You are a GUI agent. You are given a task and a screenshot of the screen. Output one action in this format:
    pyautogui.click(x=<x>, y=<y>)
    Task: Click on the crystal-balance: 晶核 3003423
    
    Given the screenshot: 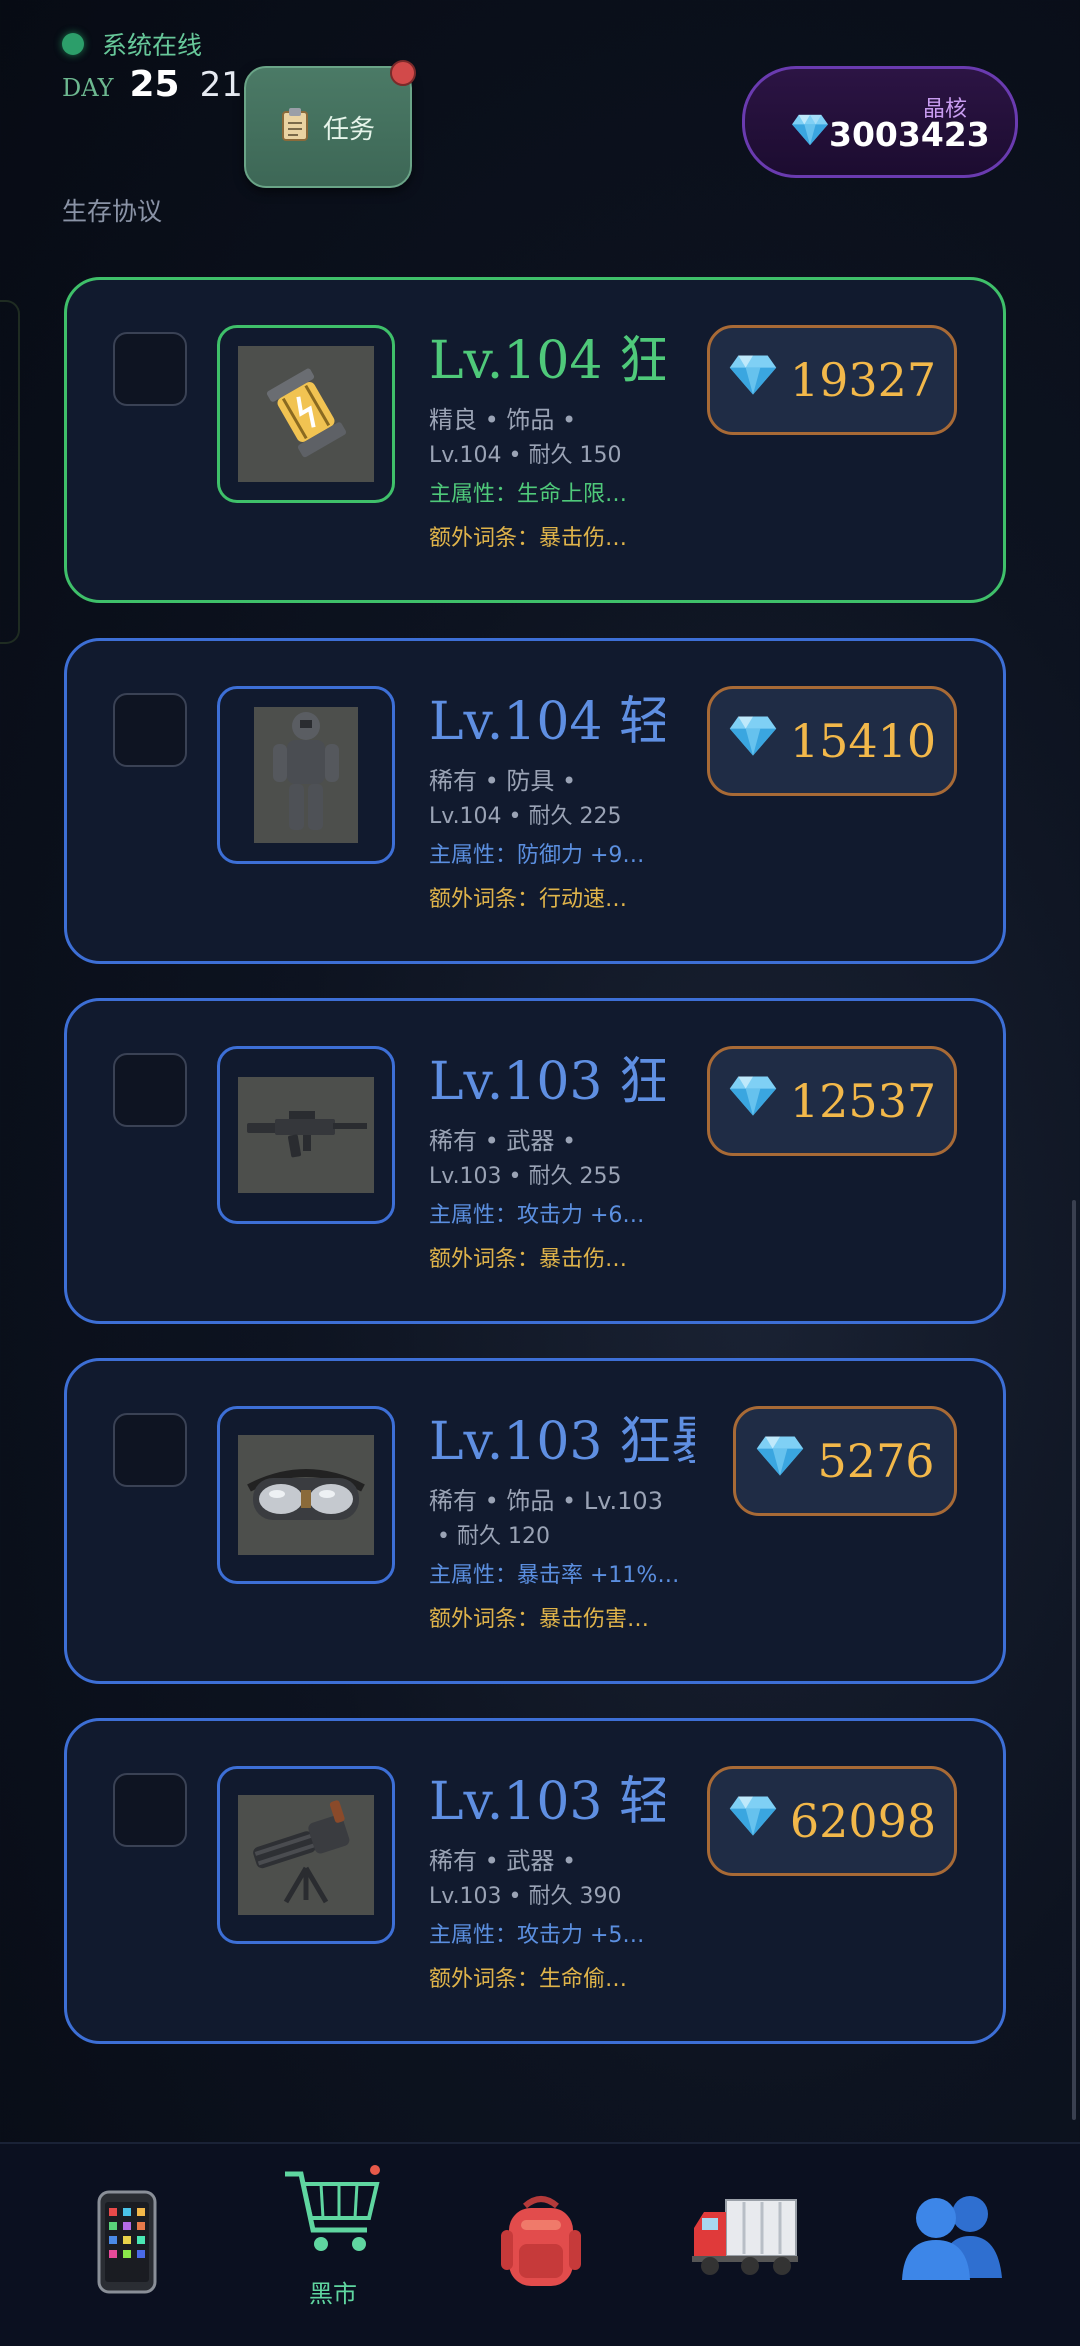 What is the action you would take?
    pyautogui.click(x=880, y=122)
    